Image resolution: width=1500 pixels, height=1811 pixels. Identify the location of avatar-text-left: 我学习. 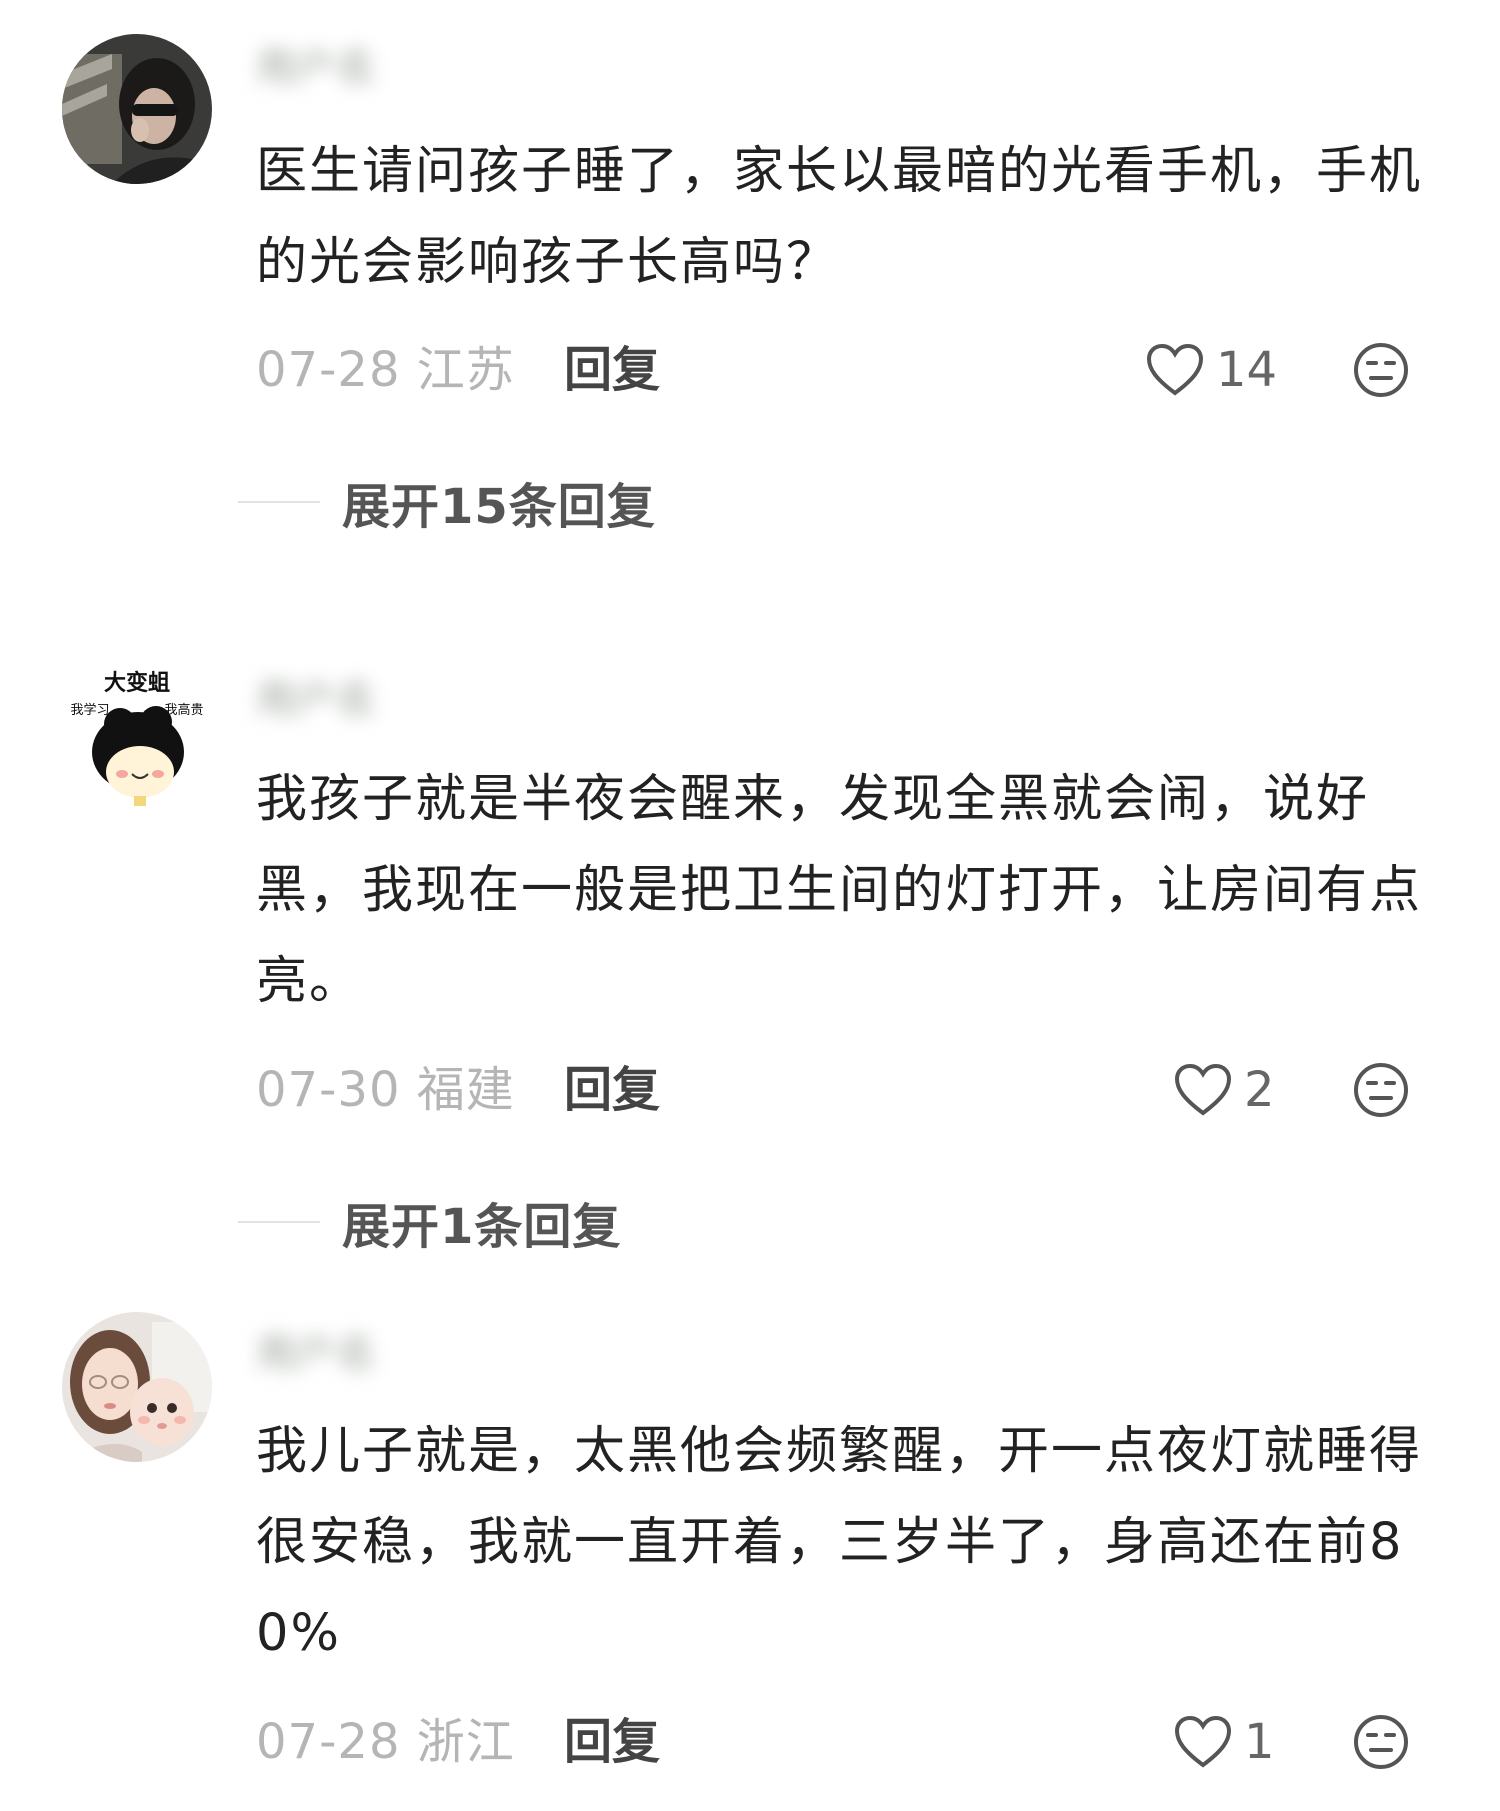
(89, 710).